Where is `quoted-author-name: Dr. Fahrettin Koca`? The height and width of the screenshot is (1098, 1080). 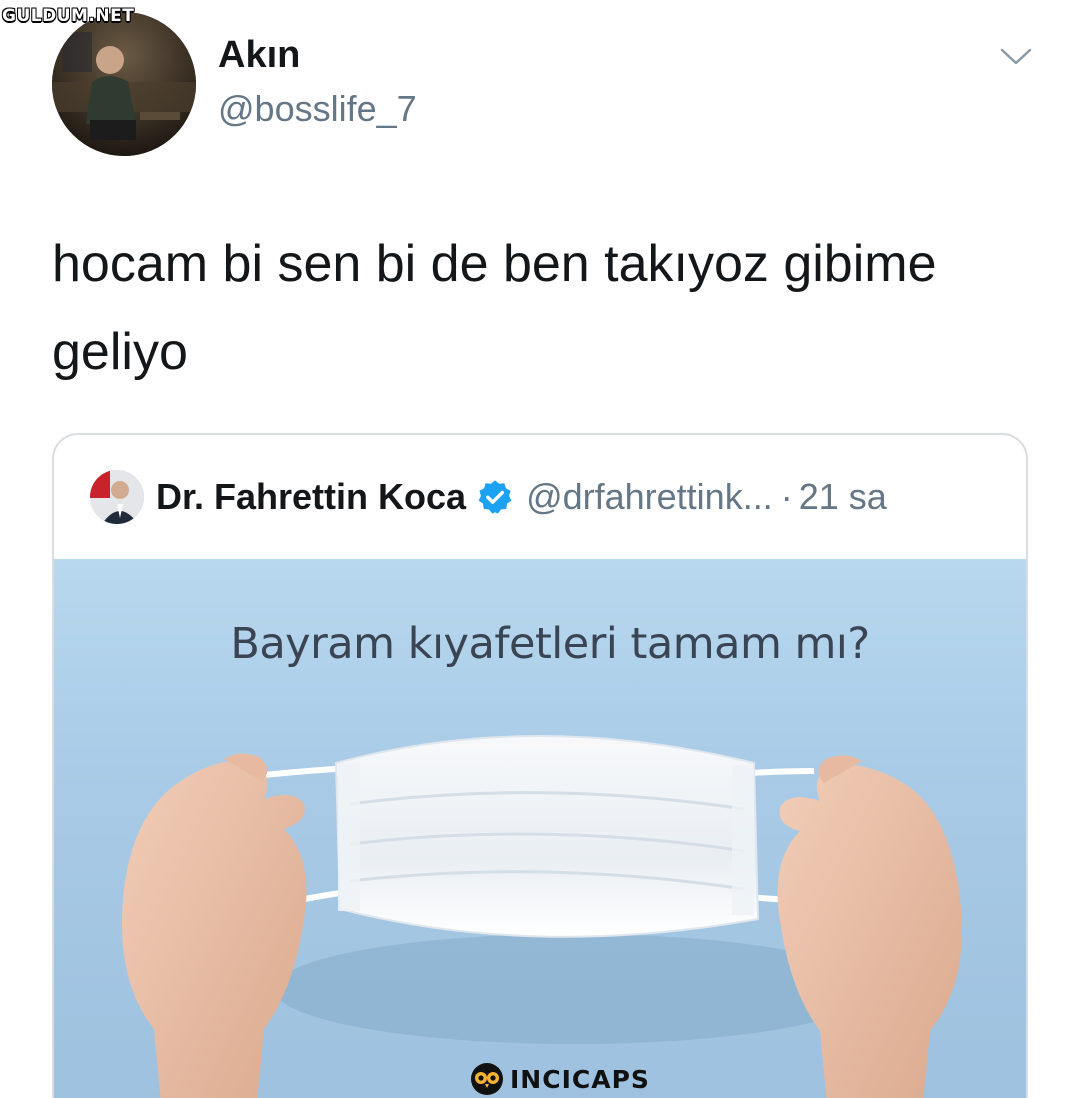
quoted-author-name: Dr. Fahrettin Koca is located at coordinates (311, 497).